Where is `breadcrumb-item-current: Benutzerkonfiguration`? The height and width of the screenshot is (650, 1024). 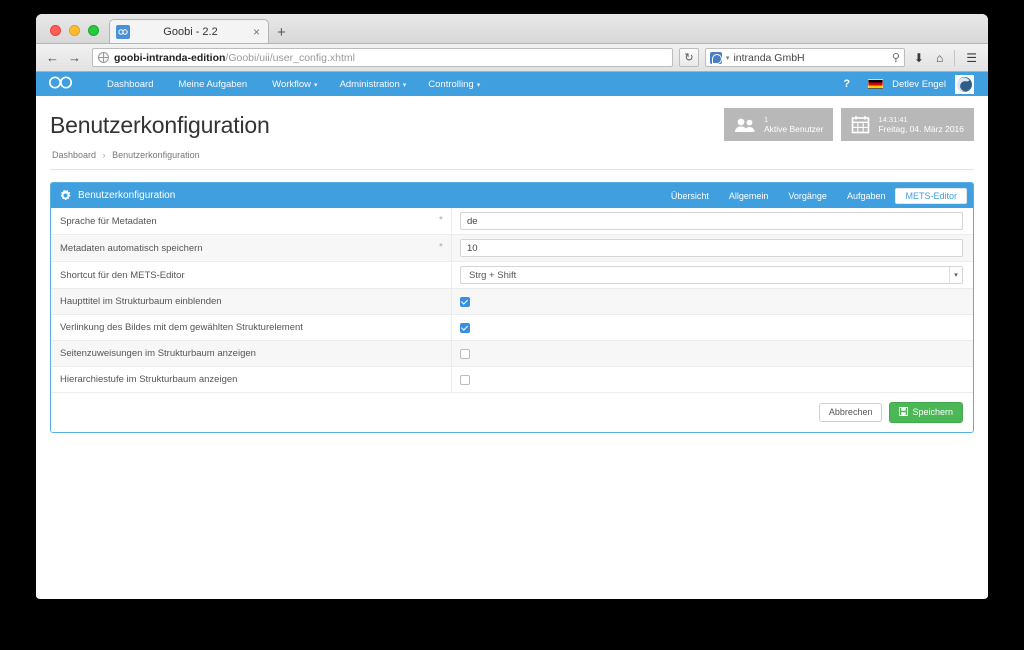
breadcrumb-item-current: Benutzerkonfiguration is located at coordinates (156, 155).